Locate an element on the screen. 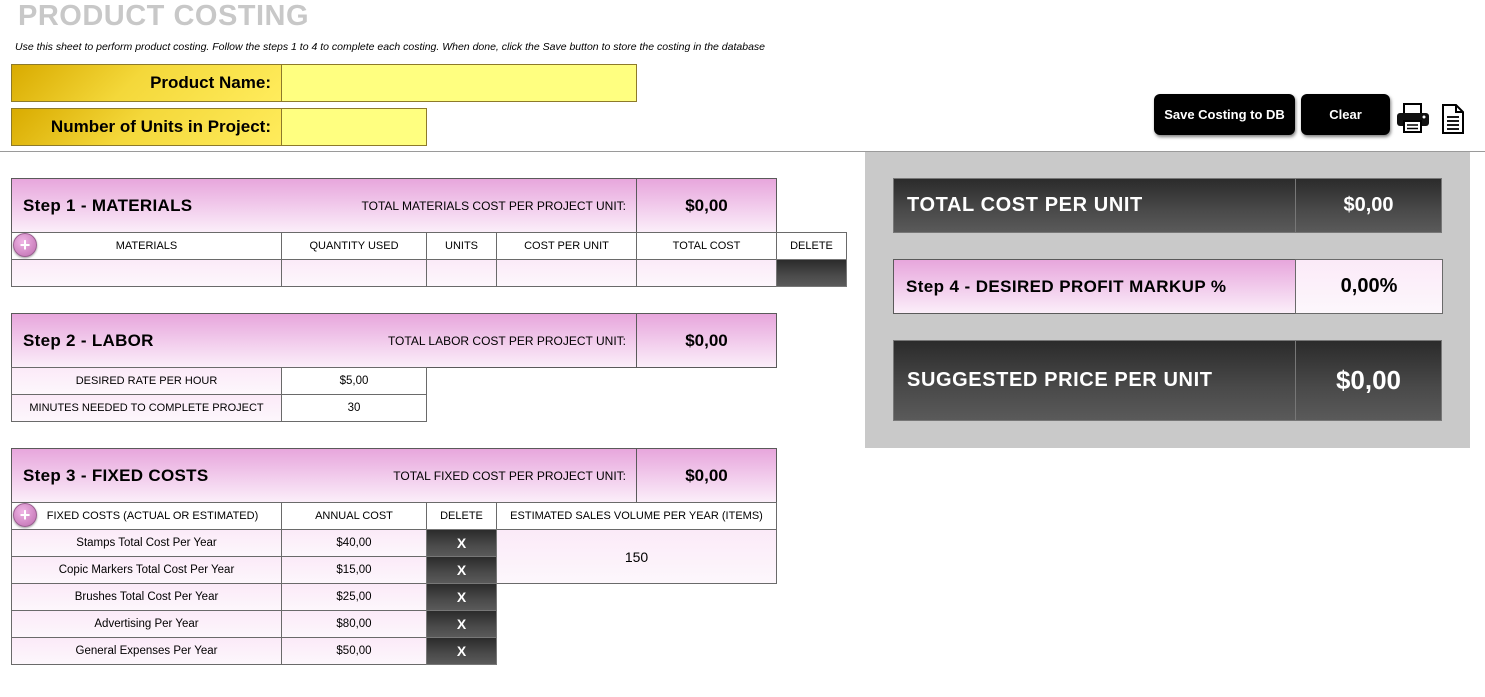 The height and width of the screenshot is (697, 1485). fixed-cost-annual: $80,00 is located at coordinates (354, 624).